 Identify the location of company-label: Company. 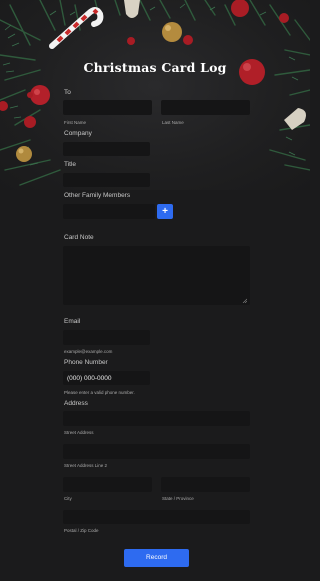
(78, 133).